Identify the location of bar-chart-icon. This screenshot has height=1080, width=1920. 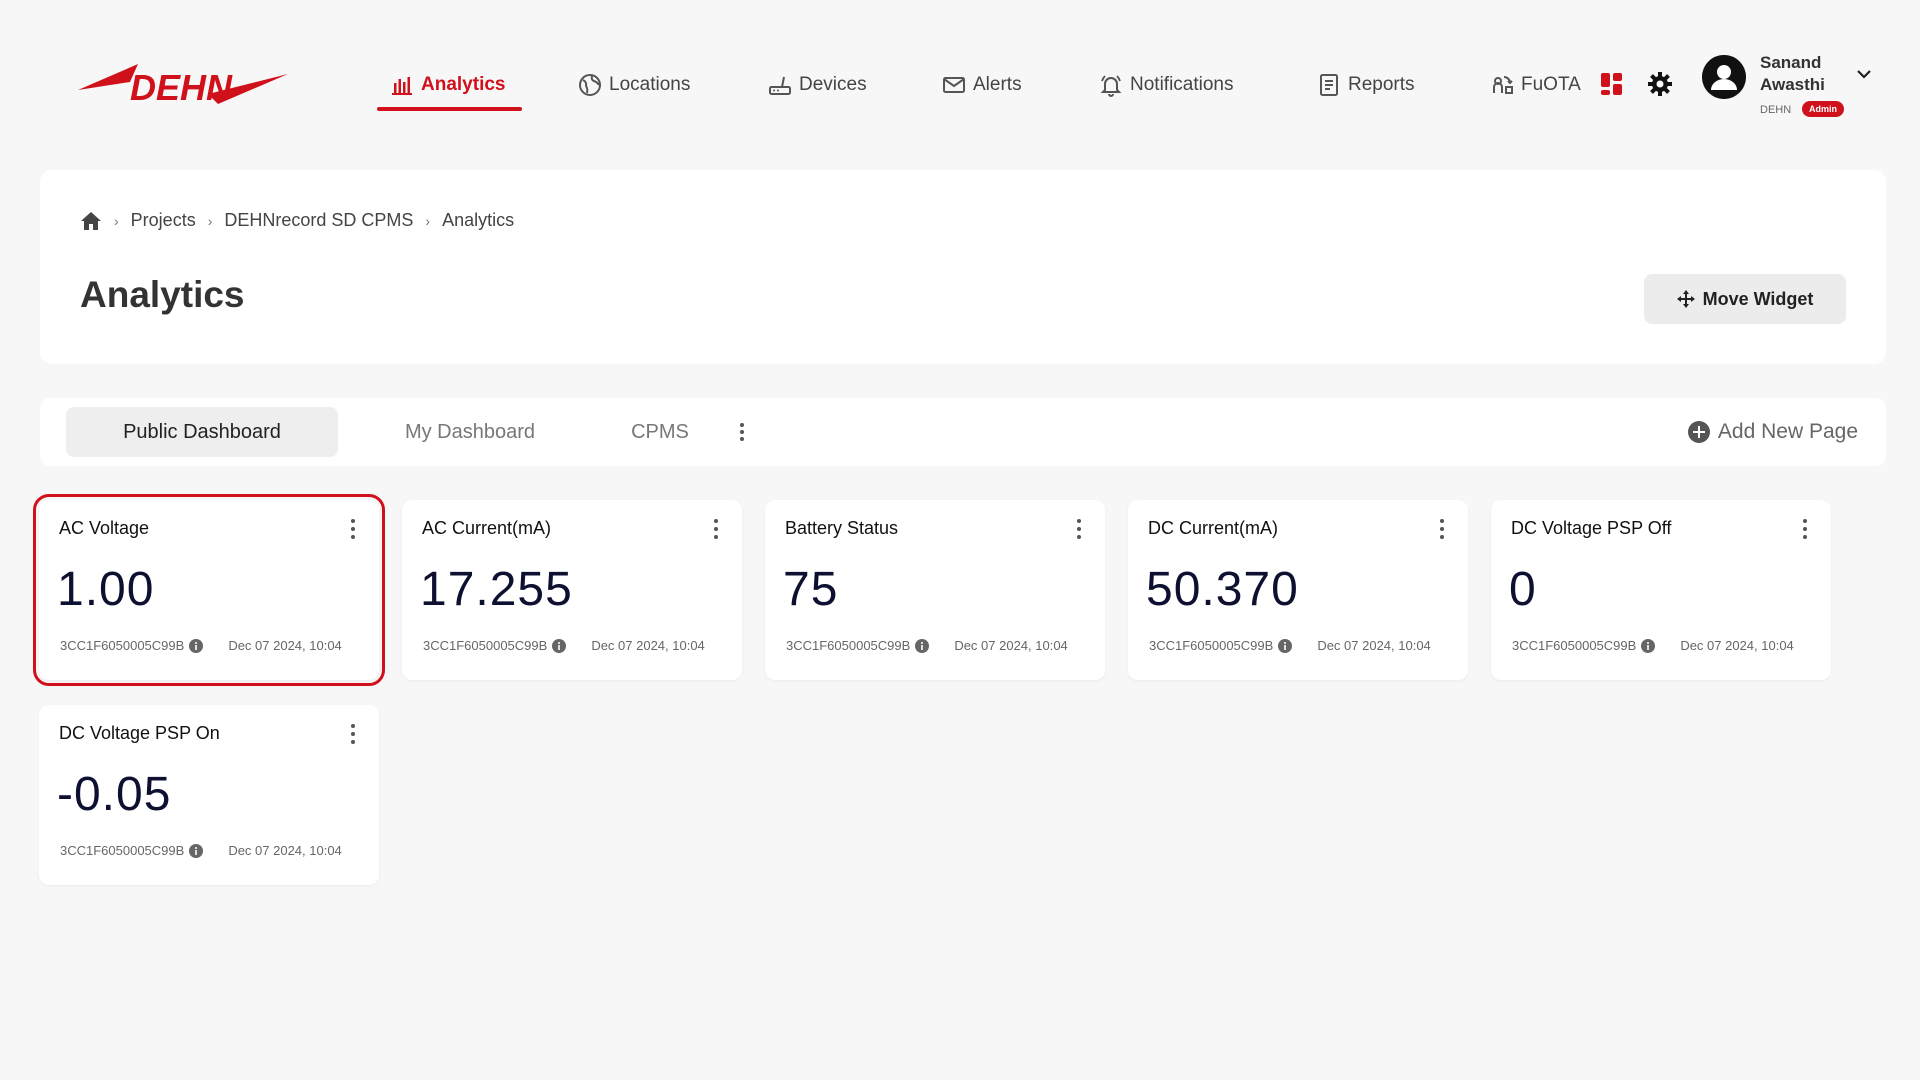
(402, 86).